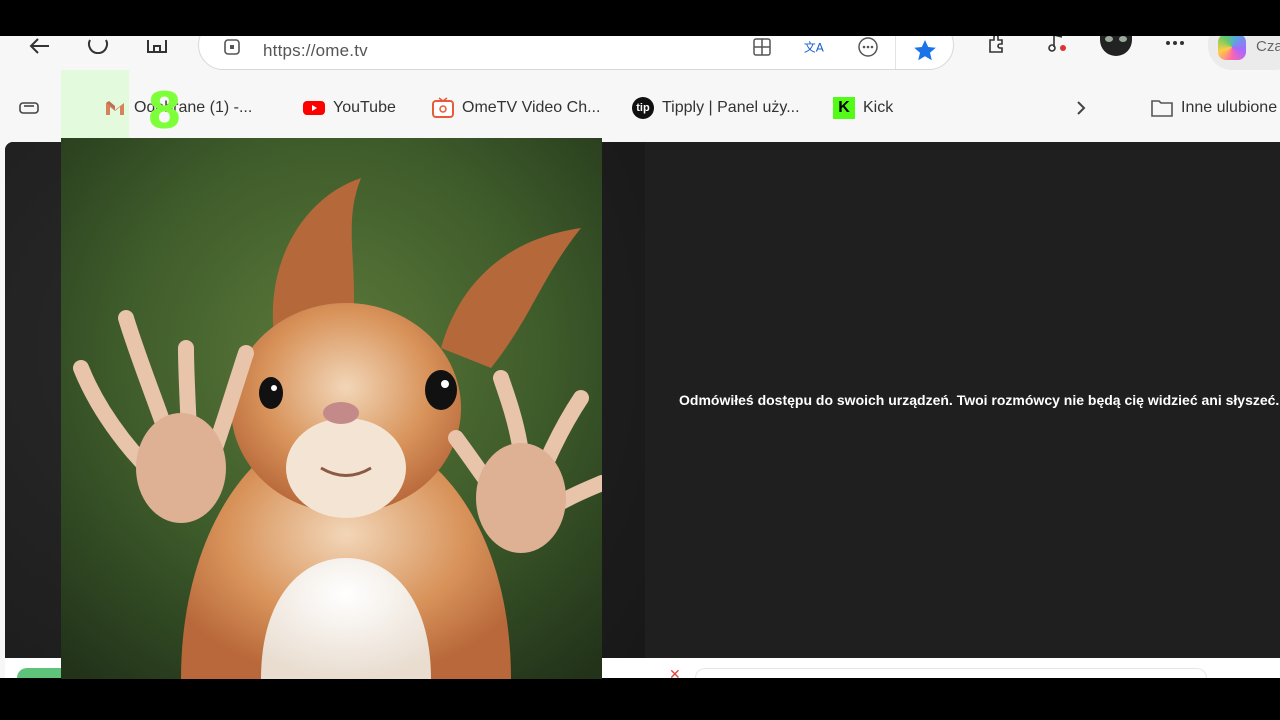 The image size is (1280, 720). Describe the element at coordinates (1175, 45) in the screenshot. I see `settings-more-icon` at that location.